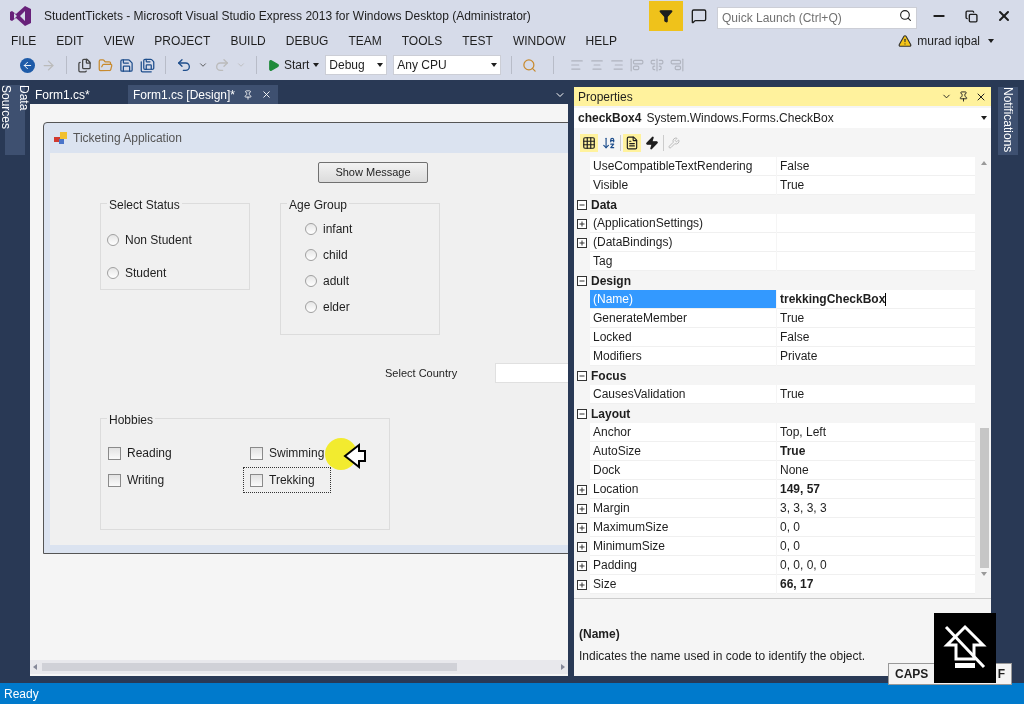  Describe the element at coordinates (563, 667) in the screenshot. I see `scroll-right-icon` at that location.